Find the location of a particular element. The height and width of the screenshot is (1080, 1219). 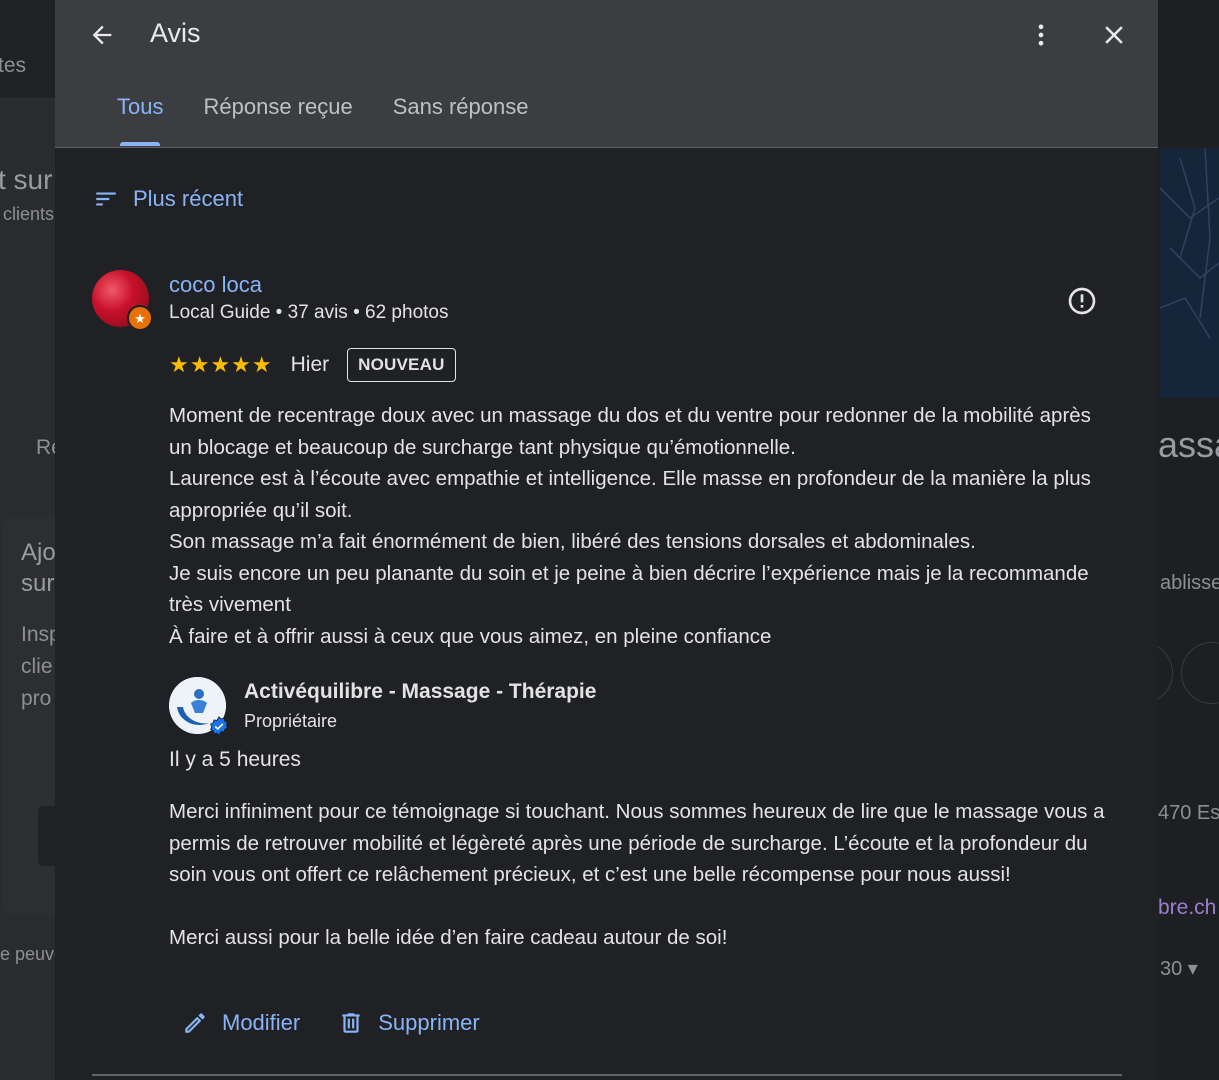

background-left-topbar: tes is located at coordinates (27, 49).